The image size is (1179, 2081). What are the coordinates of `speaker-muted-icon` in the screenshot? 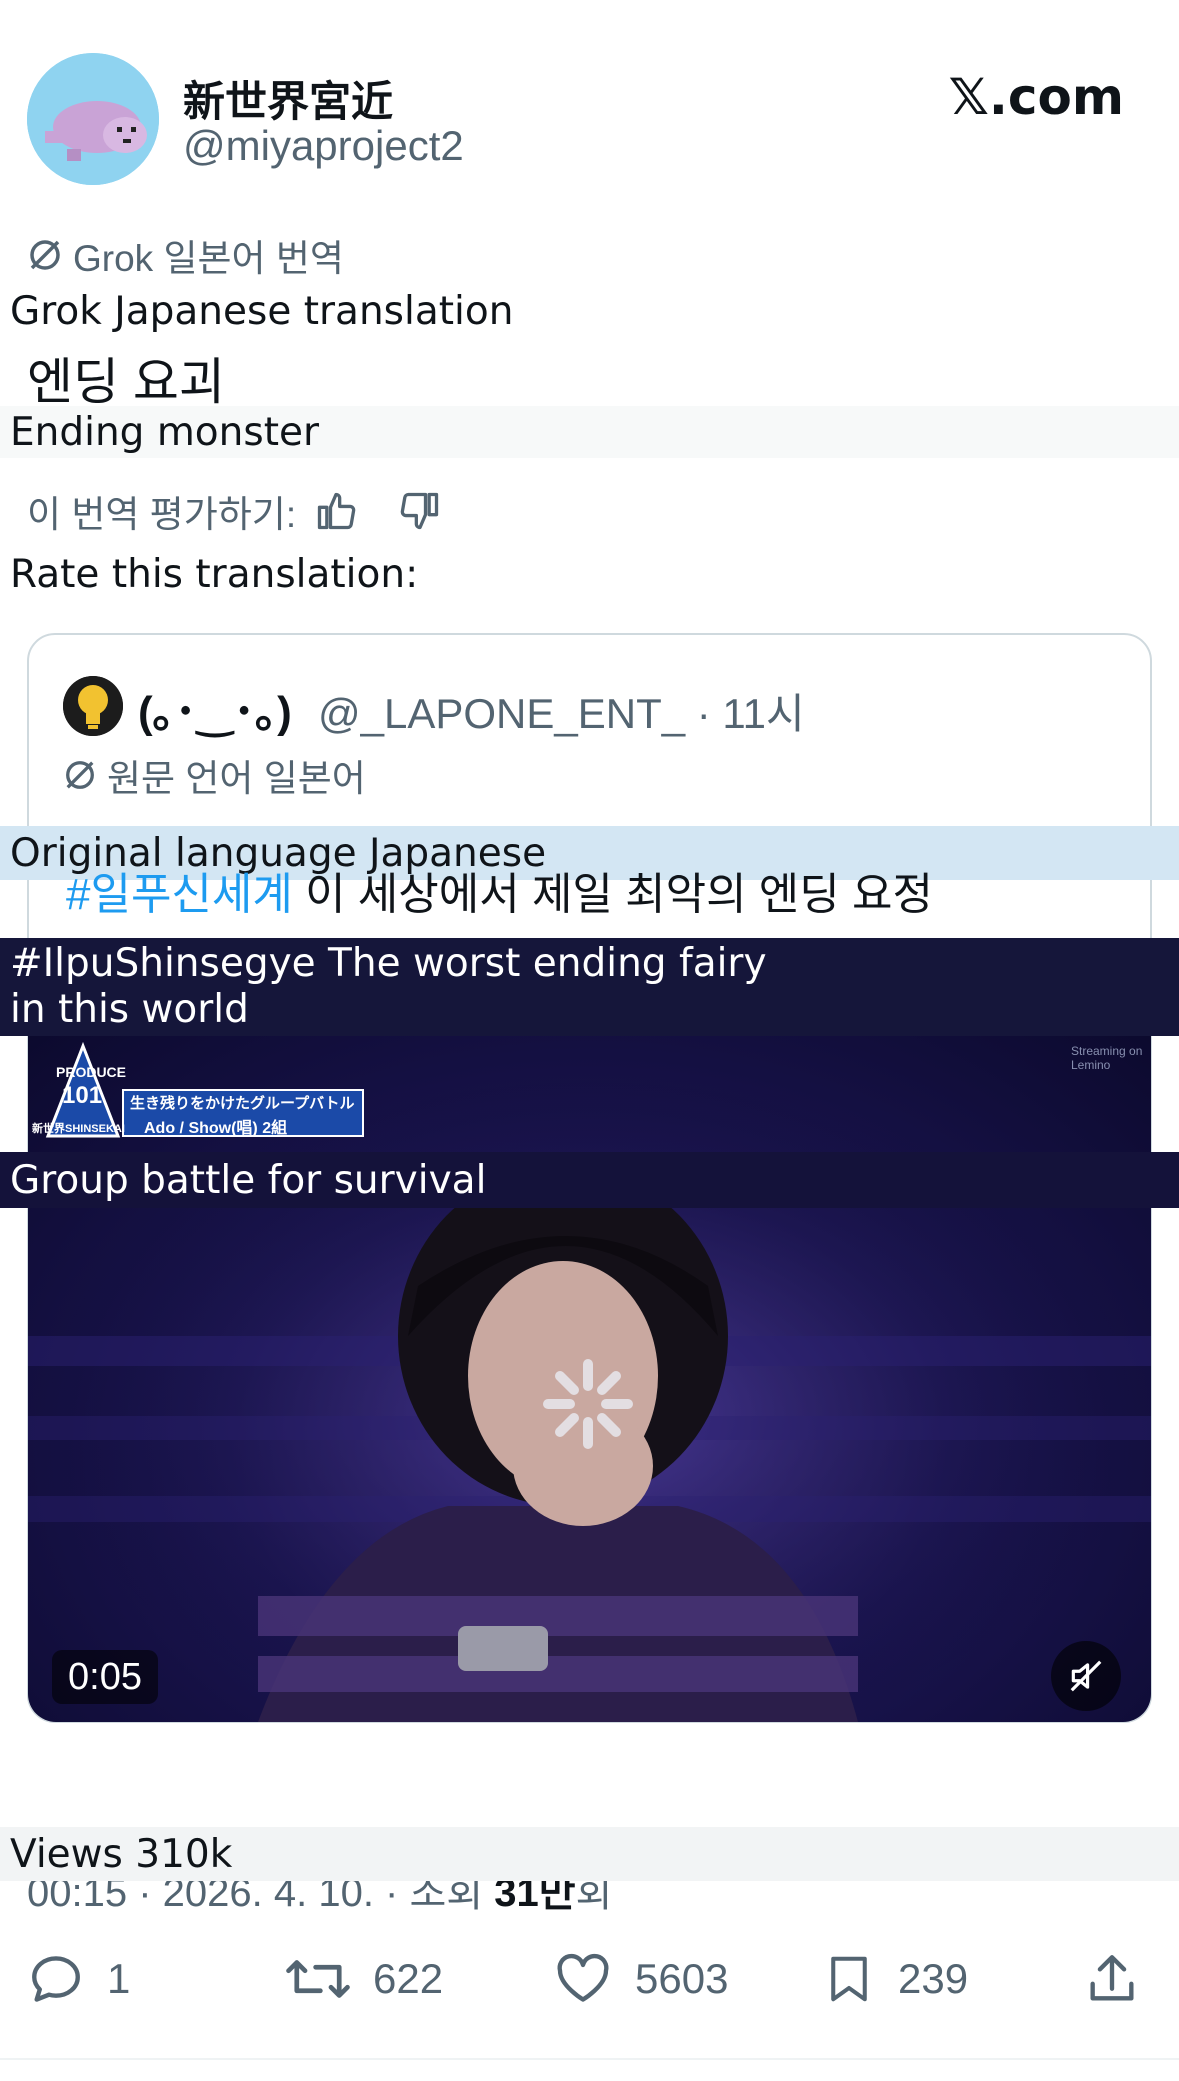 It's located at (1086, 1676).